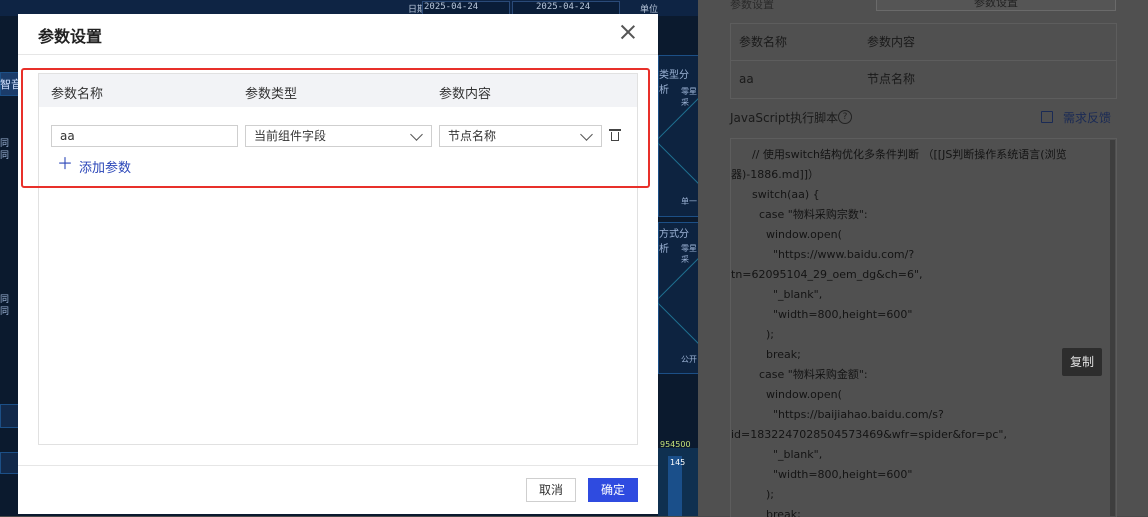 The height and width of the screenshot is (517, 1148). I want to click on highlight-box, so click(335, 128).